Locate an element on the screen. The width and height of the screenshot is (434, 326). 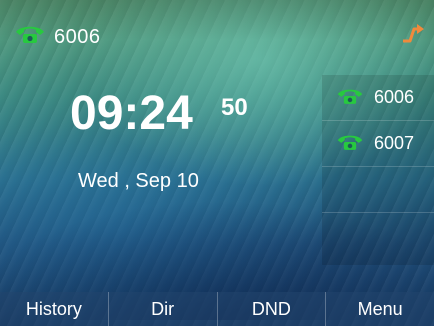
account-label: 6006 is located at coordinates (77, 37).